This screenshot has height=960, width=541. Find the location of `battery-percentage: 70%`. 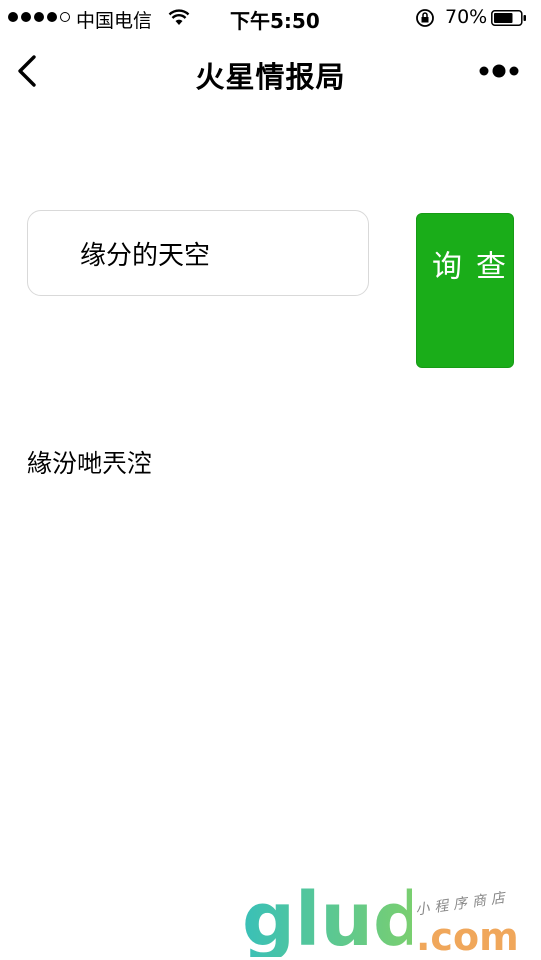

battery-percentage: 70% is located at coordinates (466, 17).